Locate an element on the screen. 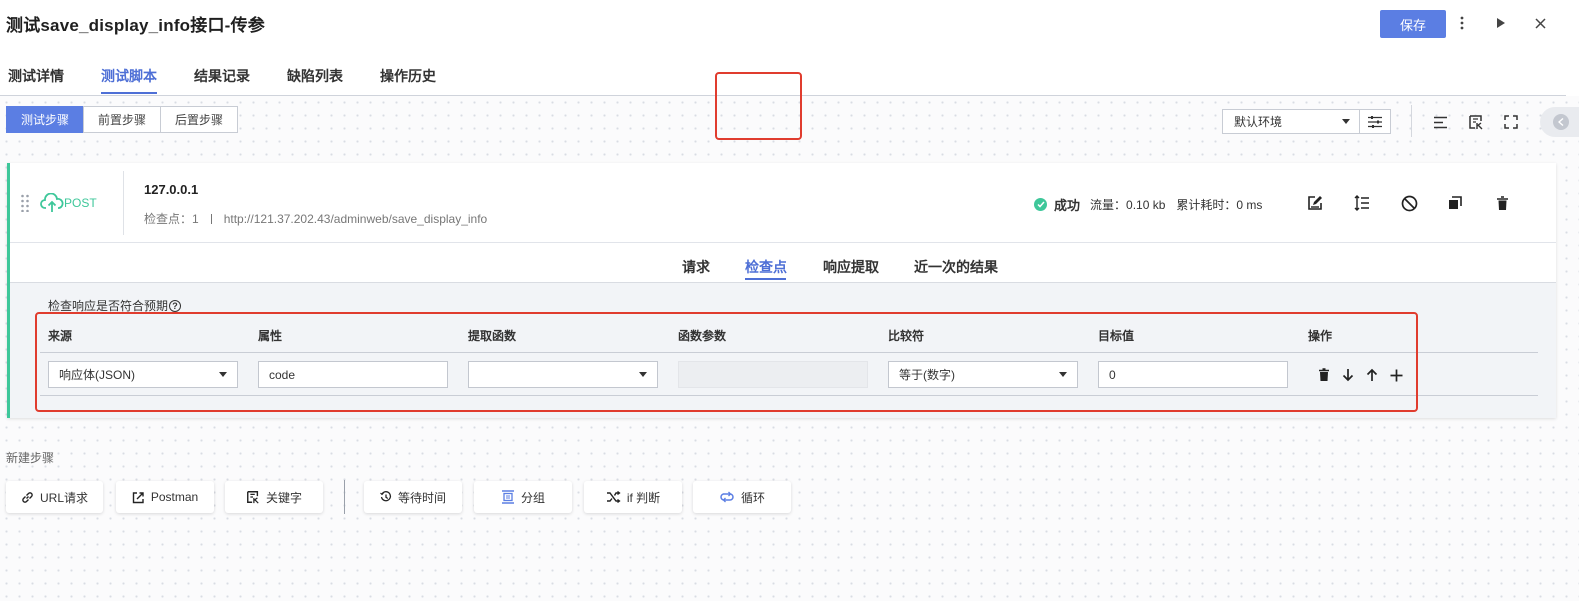  chevron-left-icon is located at coordinates (1561, 122).